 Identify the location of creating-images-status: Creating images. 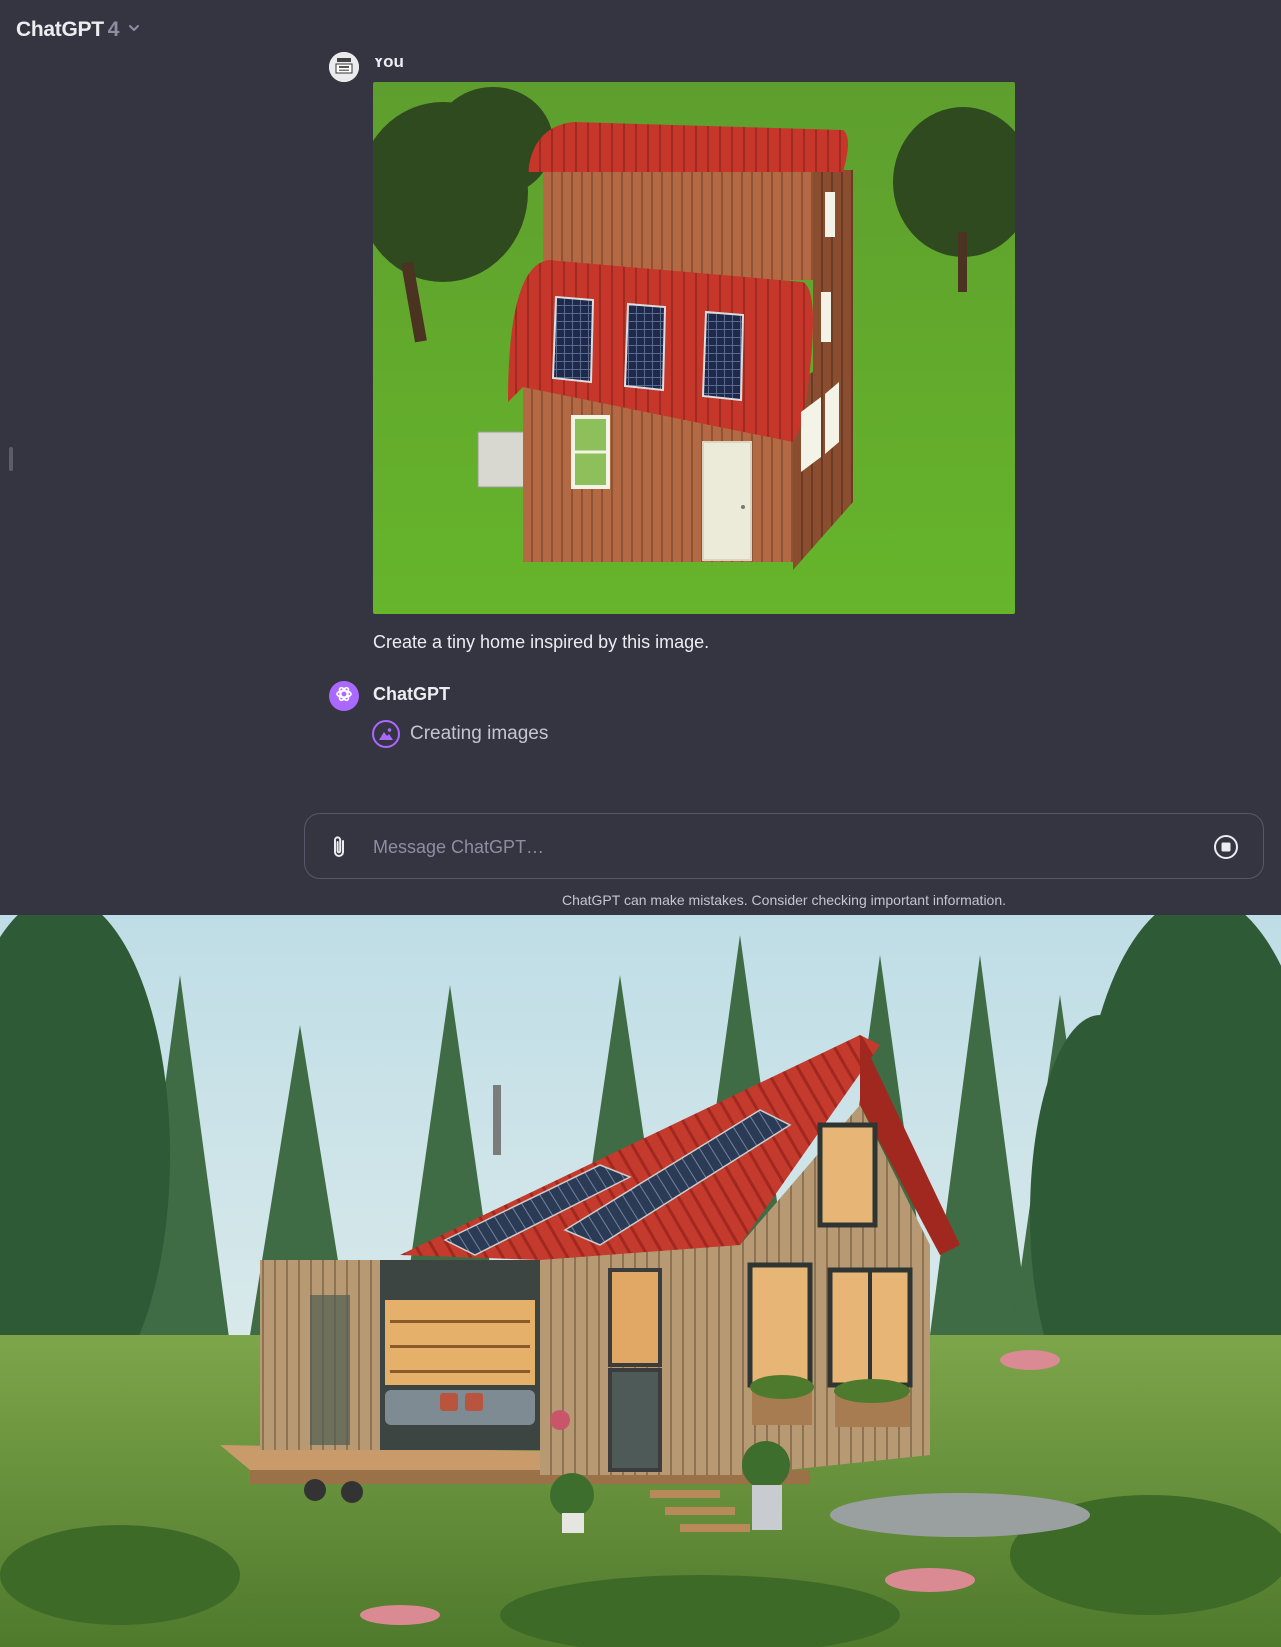
(460, 734).